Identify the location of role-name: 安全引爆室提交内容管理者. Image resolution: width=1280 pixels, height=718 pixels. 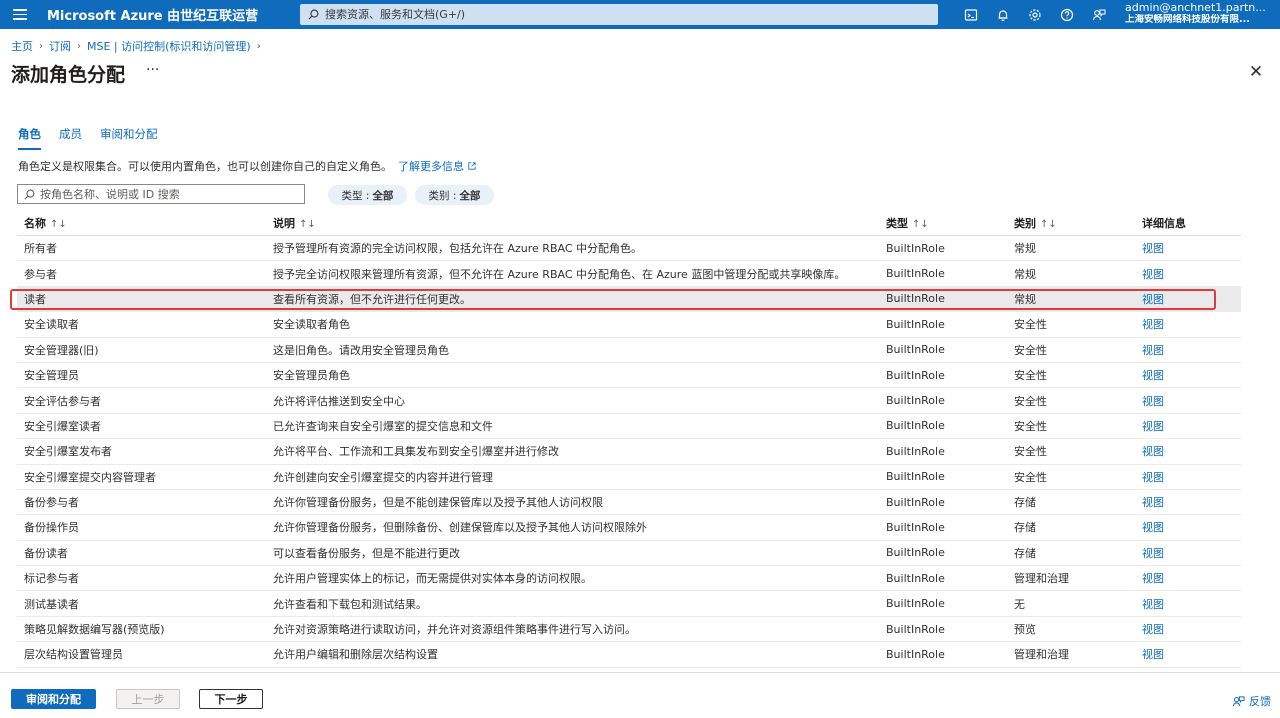
(90, 477).